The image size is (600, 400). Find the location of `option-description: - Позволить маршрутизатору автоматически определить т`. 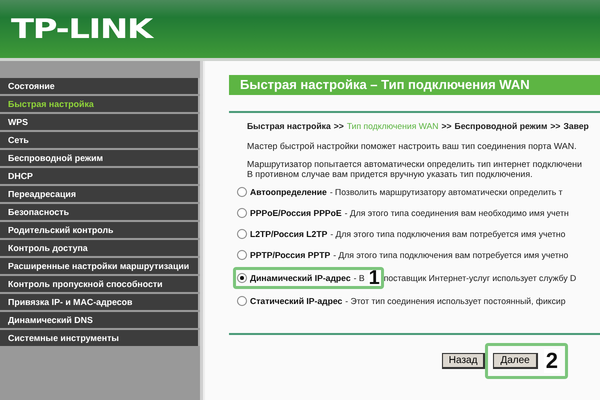

option-description: - Позволить маршрутизатору автоматически определить т is located at coordinates (446, 192).